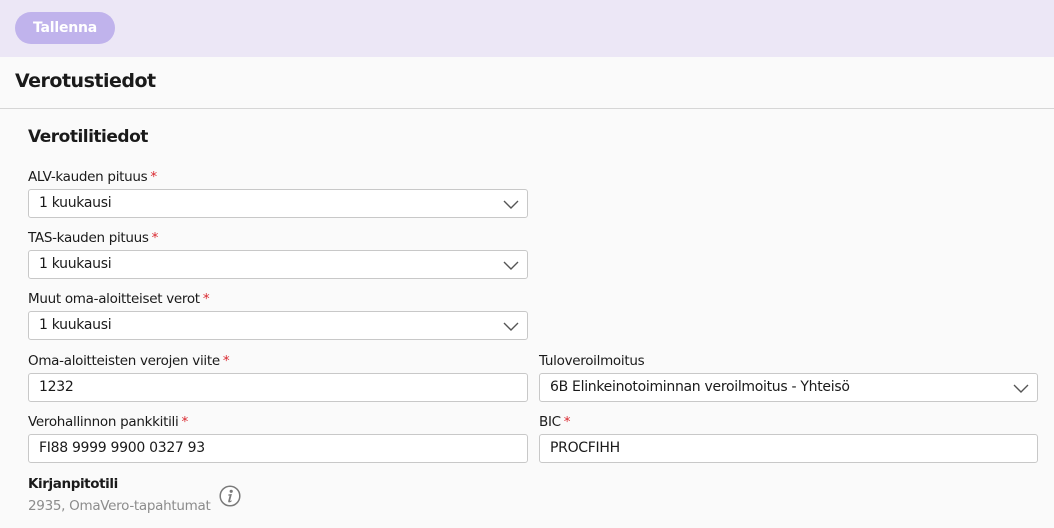  I want to click on other-taxes-label: Muut oma-aloitteiset verot *, so click(119, 299).